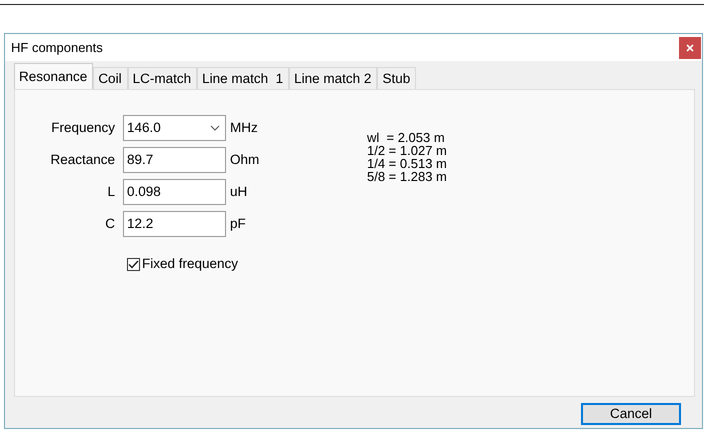  What do you see at coordinates (83, 127) in the screenshot?
I see `field-label: Frequency` at bounding box center [83, 127].